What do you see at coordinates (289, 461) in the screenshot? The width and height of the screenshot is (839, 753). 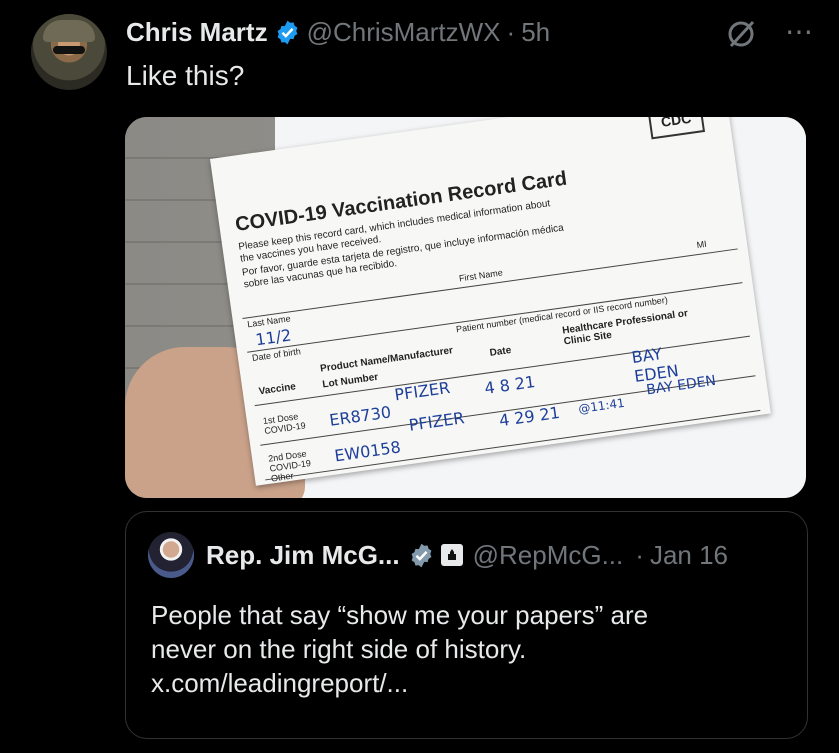 I see `dose2-label: 2nd Dose COVID-19` at bounding box center [289, 461].